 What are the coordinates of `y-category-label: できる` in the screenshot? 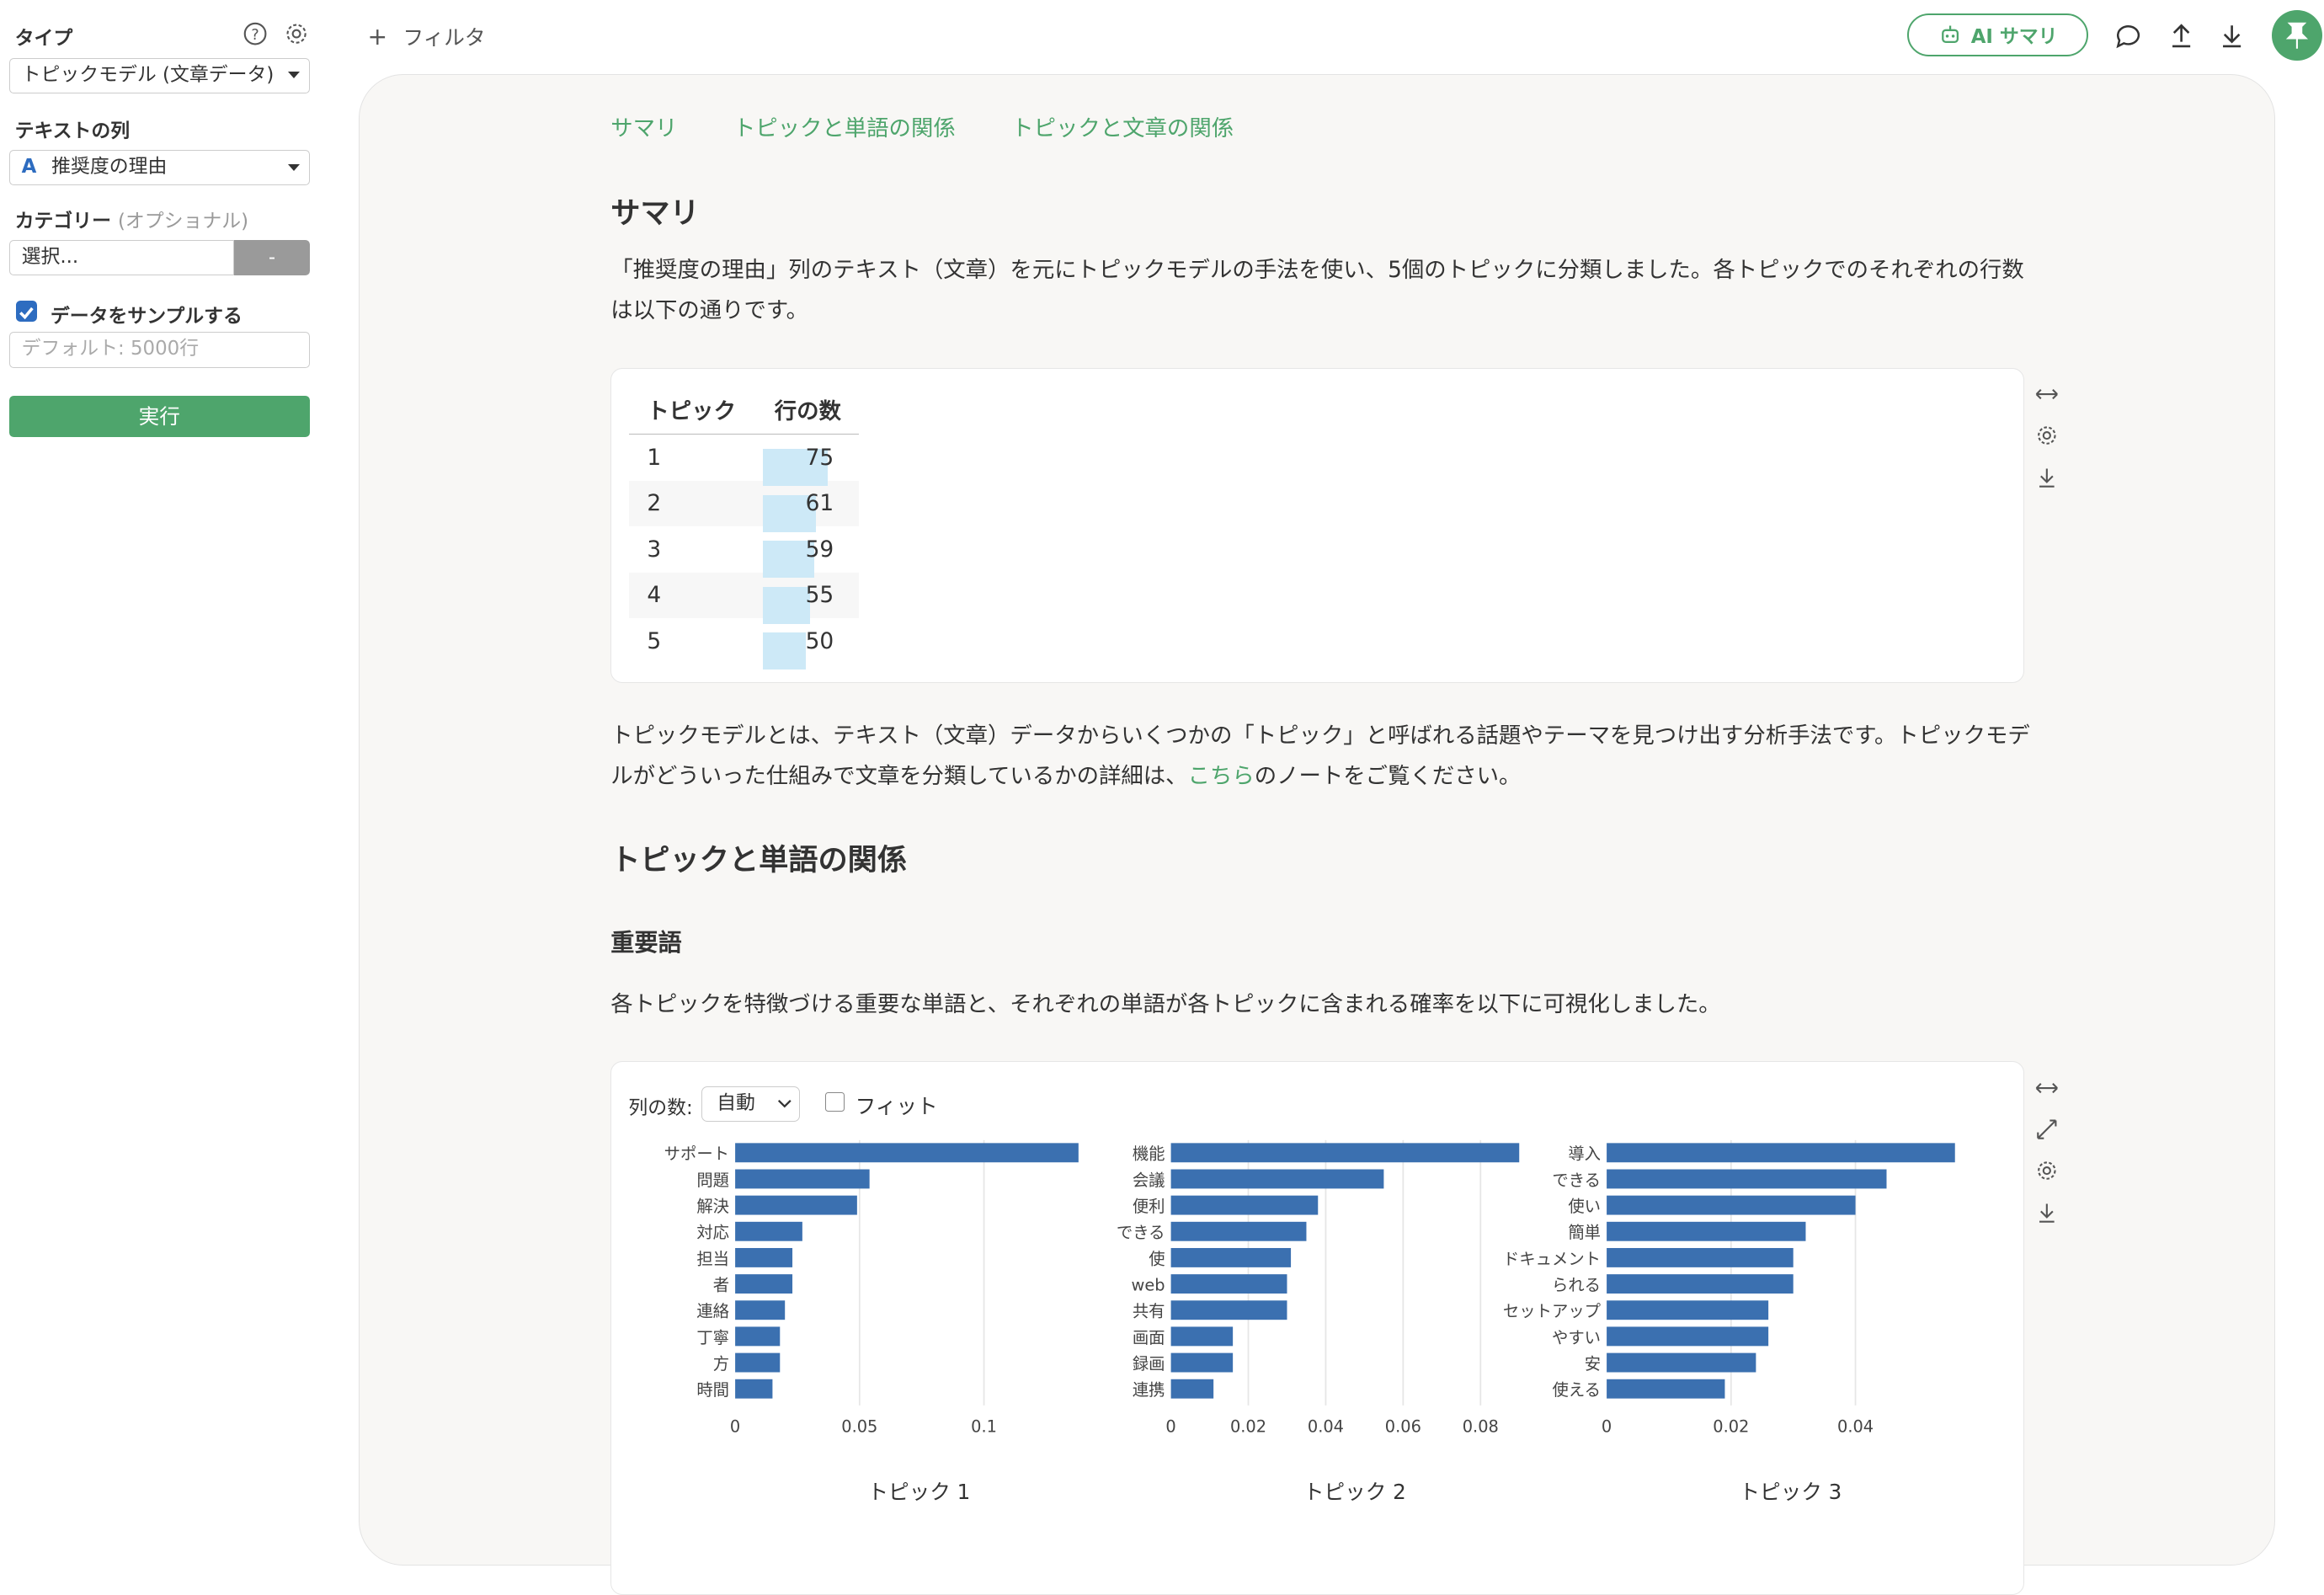 It's located at (1576, 1180).